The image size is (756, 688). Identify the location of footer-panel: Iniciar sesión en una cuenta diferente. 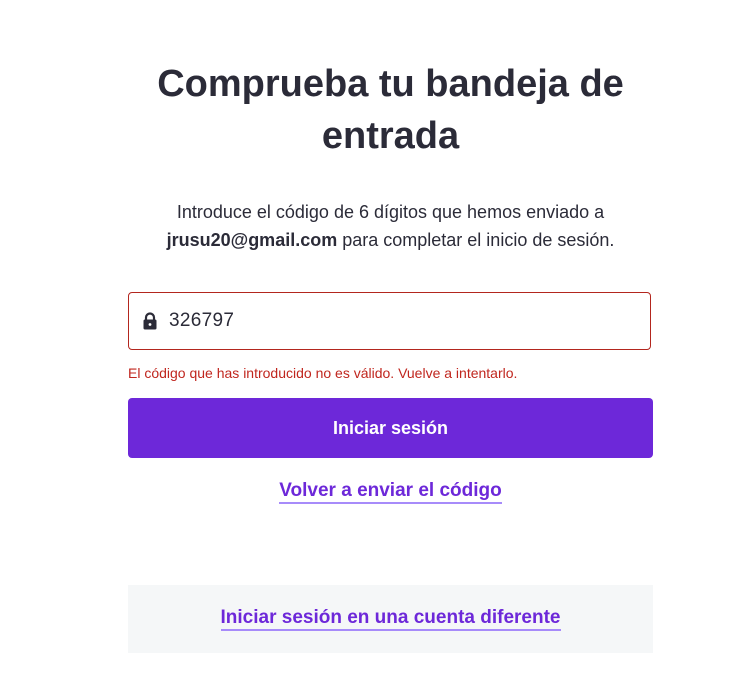
(390, 619).